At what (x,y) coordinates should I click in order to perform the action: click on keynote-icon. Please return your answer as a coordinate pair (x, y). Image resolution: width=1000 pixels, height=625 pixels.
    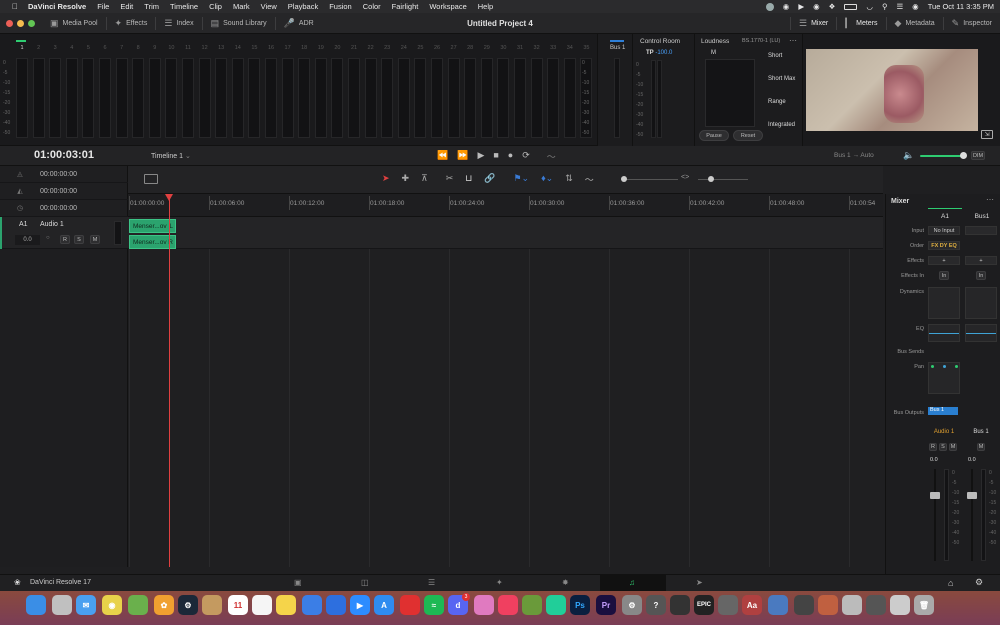
    Looking at the image, I should click on (312, 605).